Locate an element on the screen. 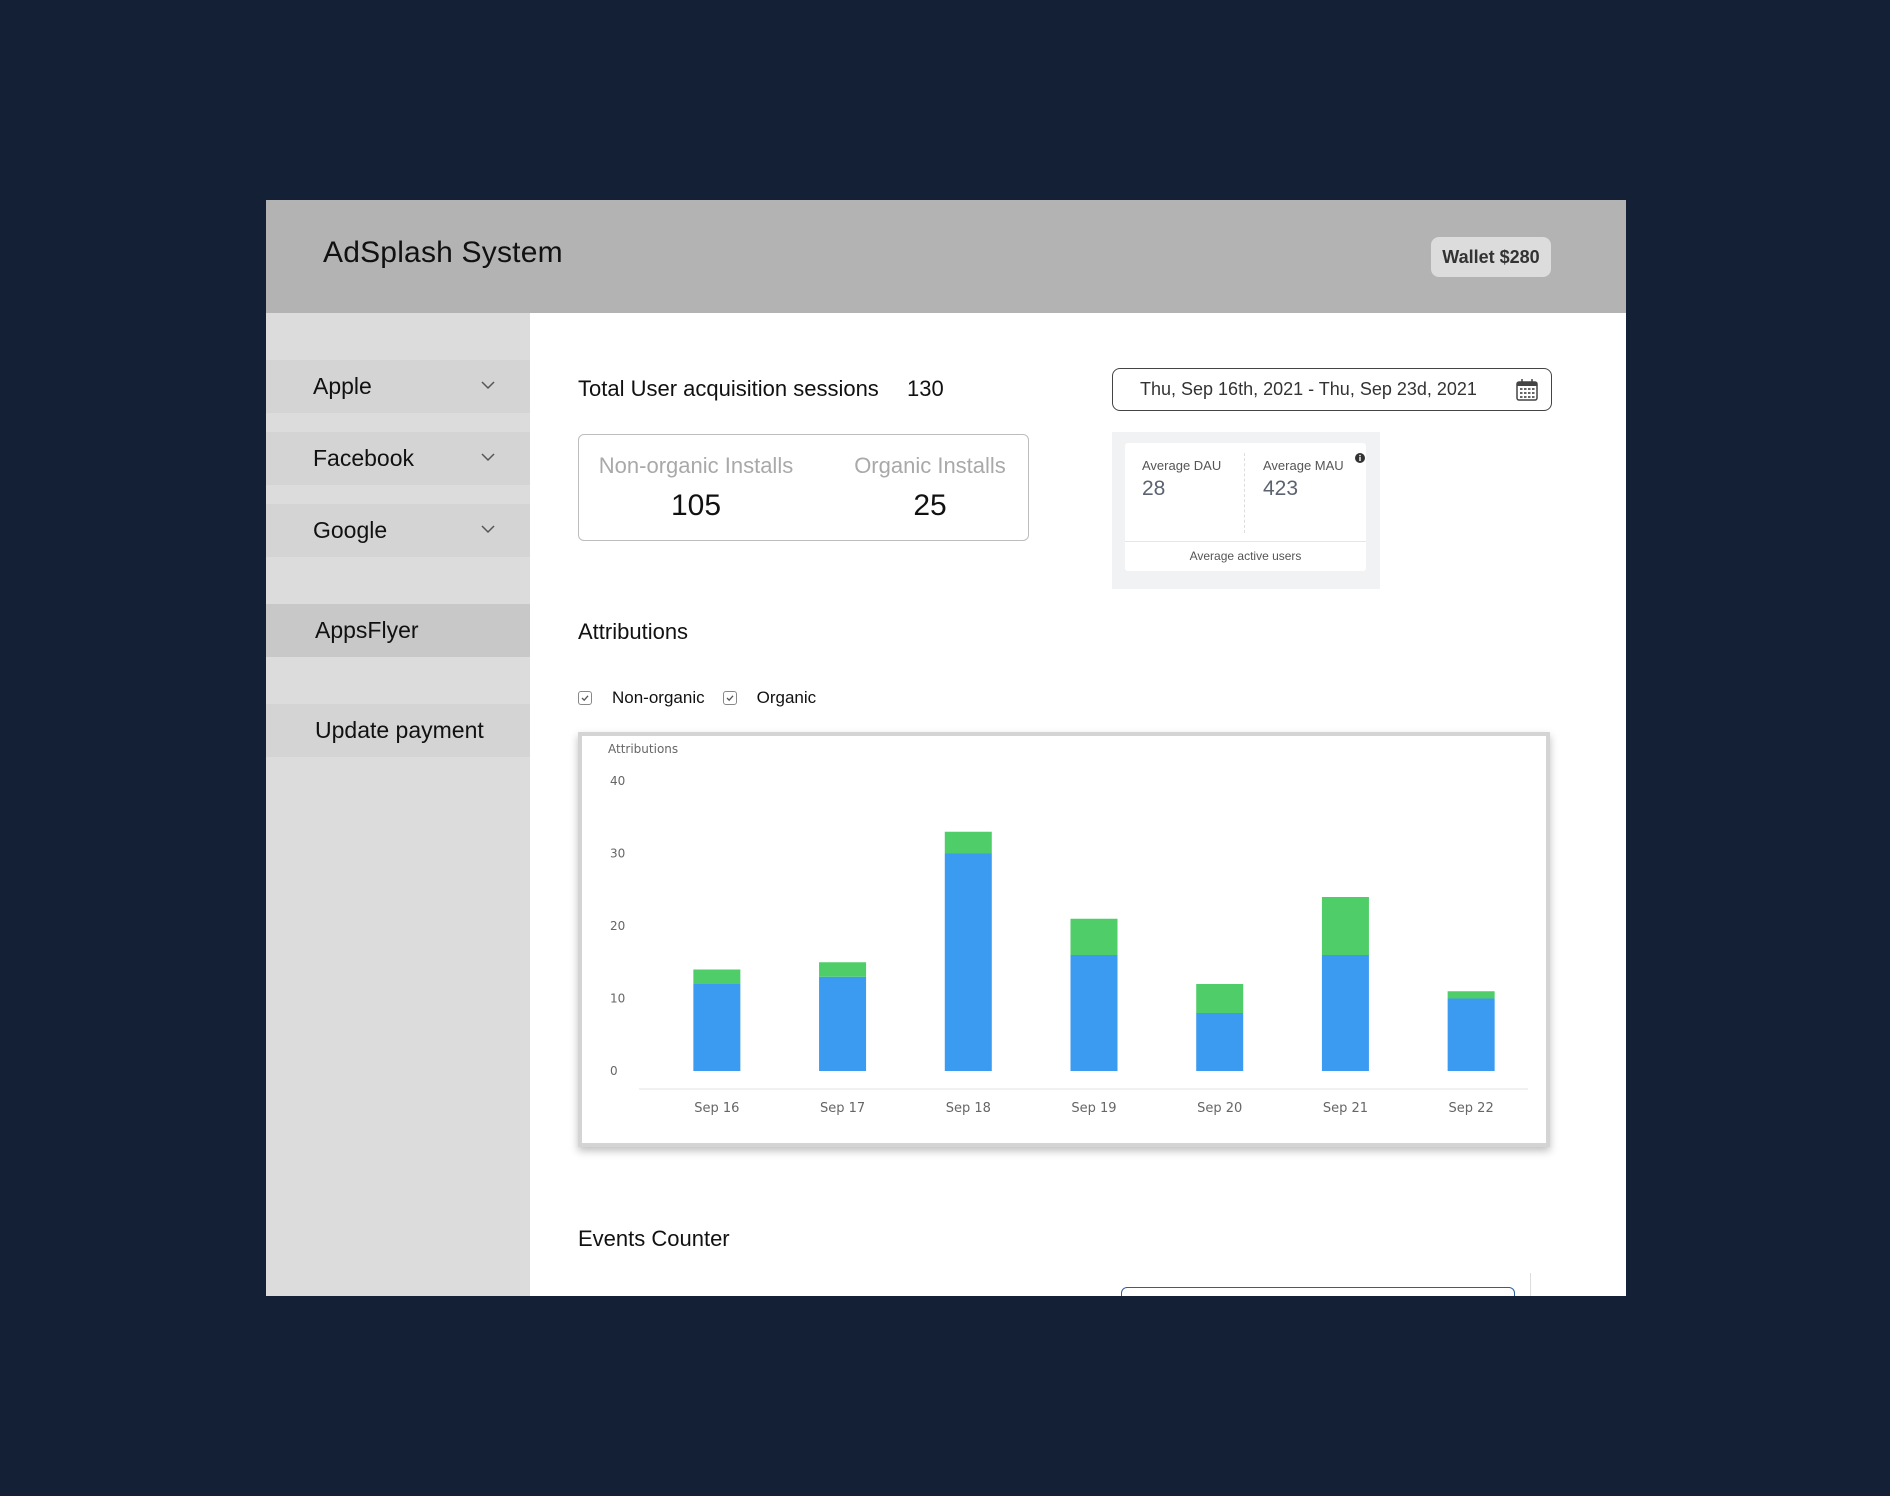  checkbox-organic is located at coordinates (729, 698).